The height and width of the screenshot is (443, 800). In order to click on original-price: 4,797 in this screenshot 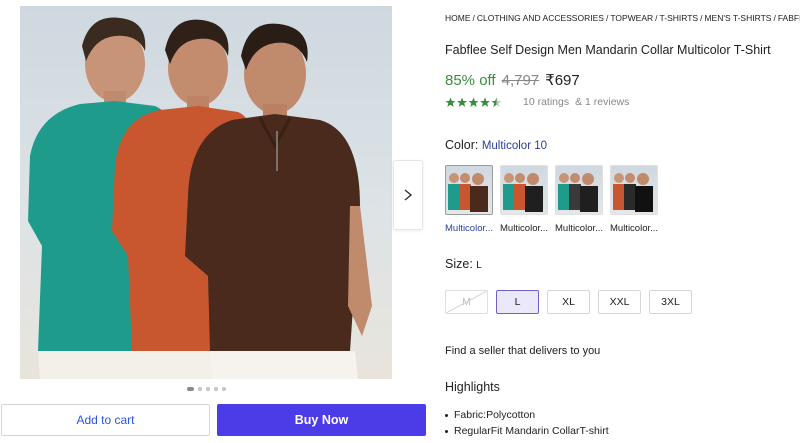, I will do `click(520, 80)`.